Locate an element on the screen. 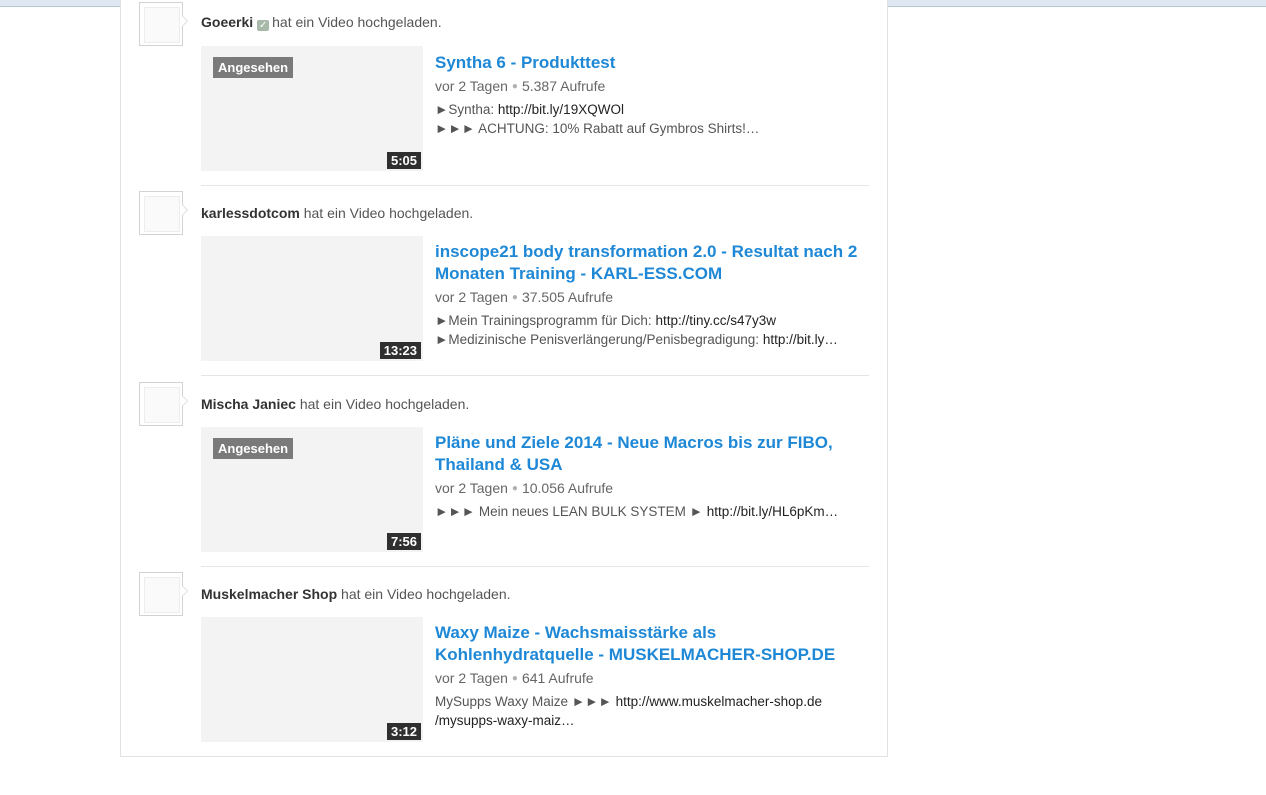 Image resolution: width=1266 pixels, height=795 pixels. video-meta: vor 2 Tagen ● 641 Aufrufe is located at coordinates (650, 678).